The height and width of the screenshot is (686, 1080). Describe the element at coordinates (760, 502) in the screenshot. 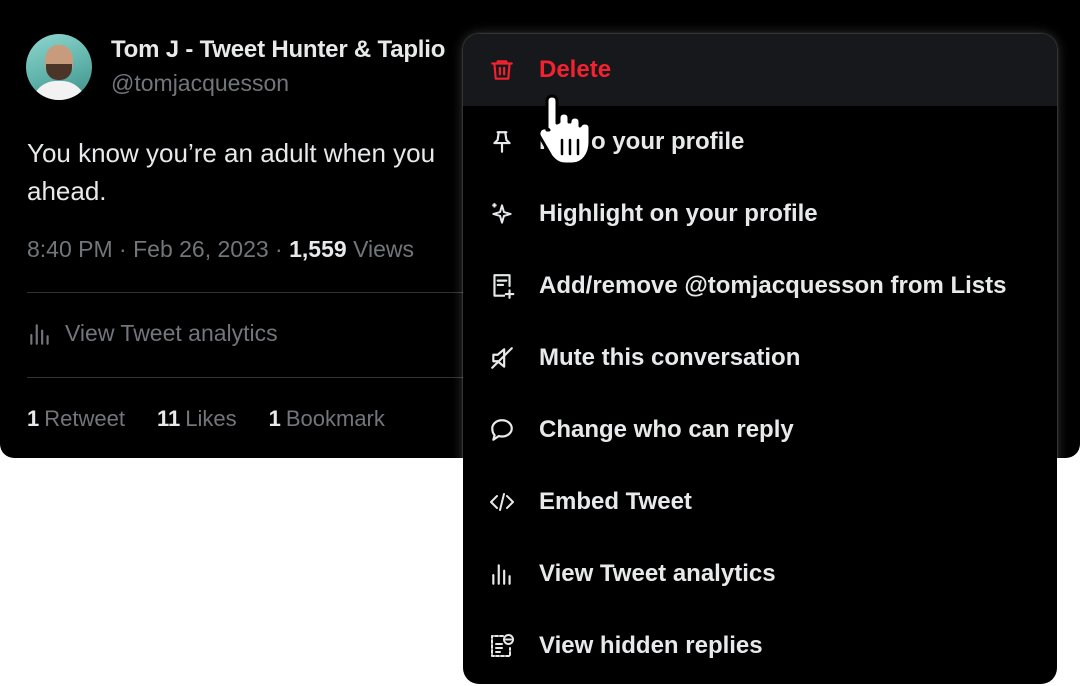

I see `menu-item-embed: Embed Tweet` at that location.